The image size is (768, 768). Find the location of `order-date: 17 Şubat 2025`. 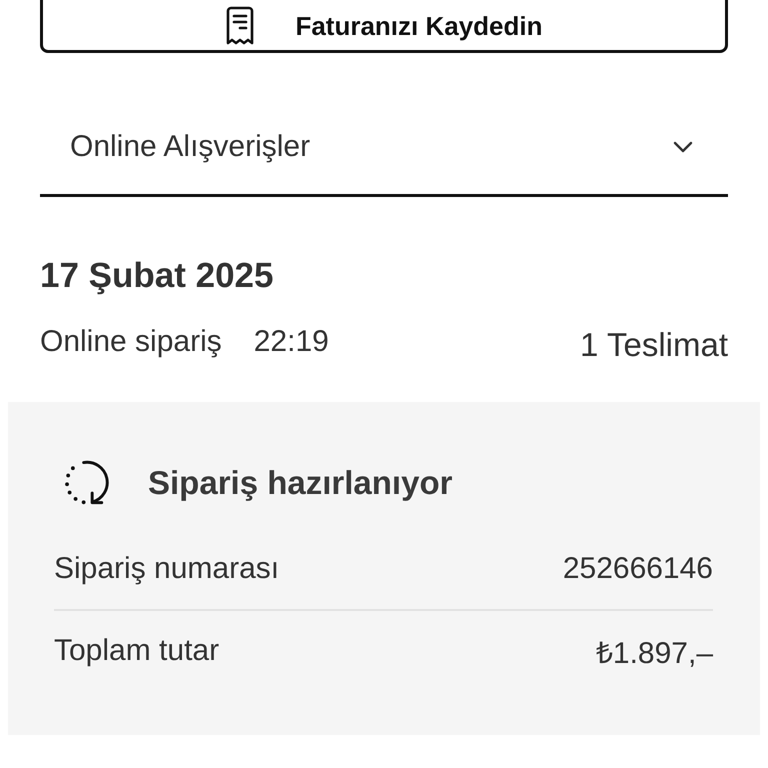

order-date: 17 Şubat 2025 is located at coordinates (157, 276).